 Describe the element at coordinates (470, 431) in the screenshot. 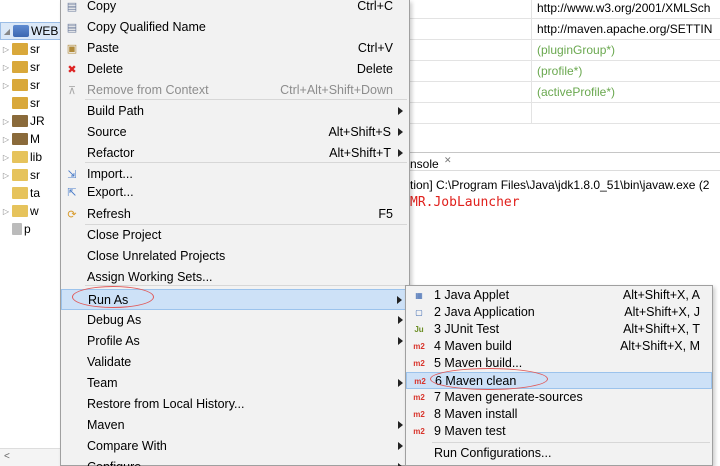

I see `run-as-item-label: 9 Maven test` at that location.